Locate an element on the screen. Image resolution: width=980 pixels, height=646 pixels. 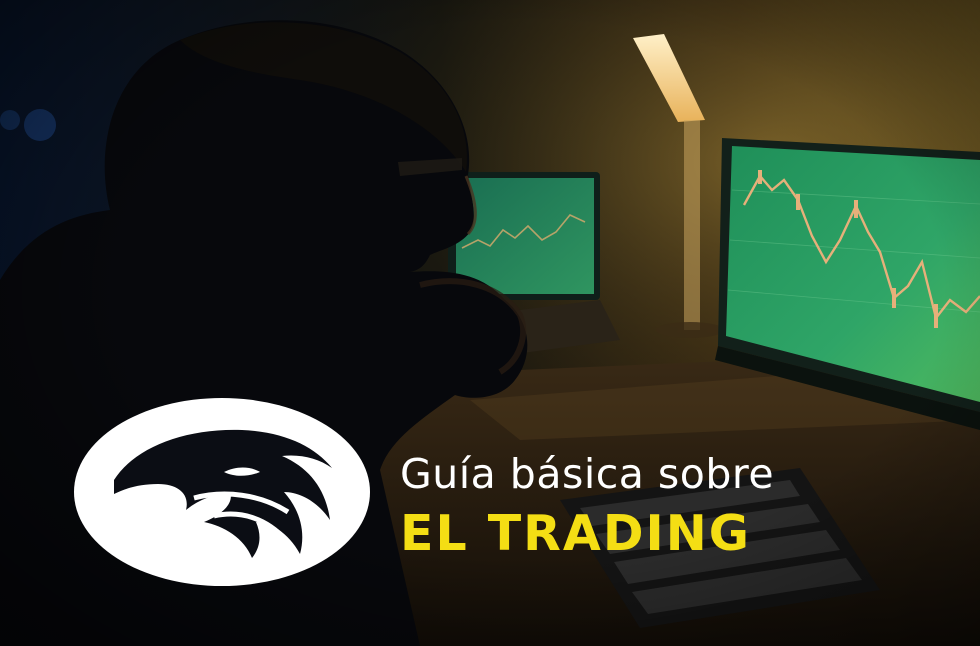
headline-line-2: EL TRADING is located at coordinates (575, 533).